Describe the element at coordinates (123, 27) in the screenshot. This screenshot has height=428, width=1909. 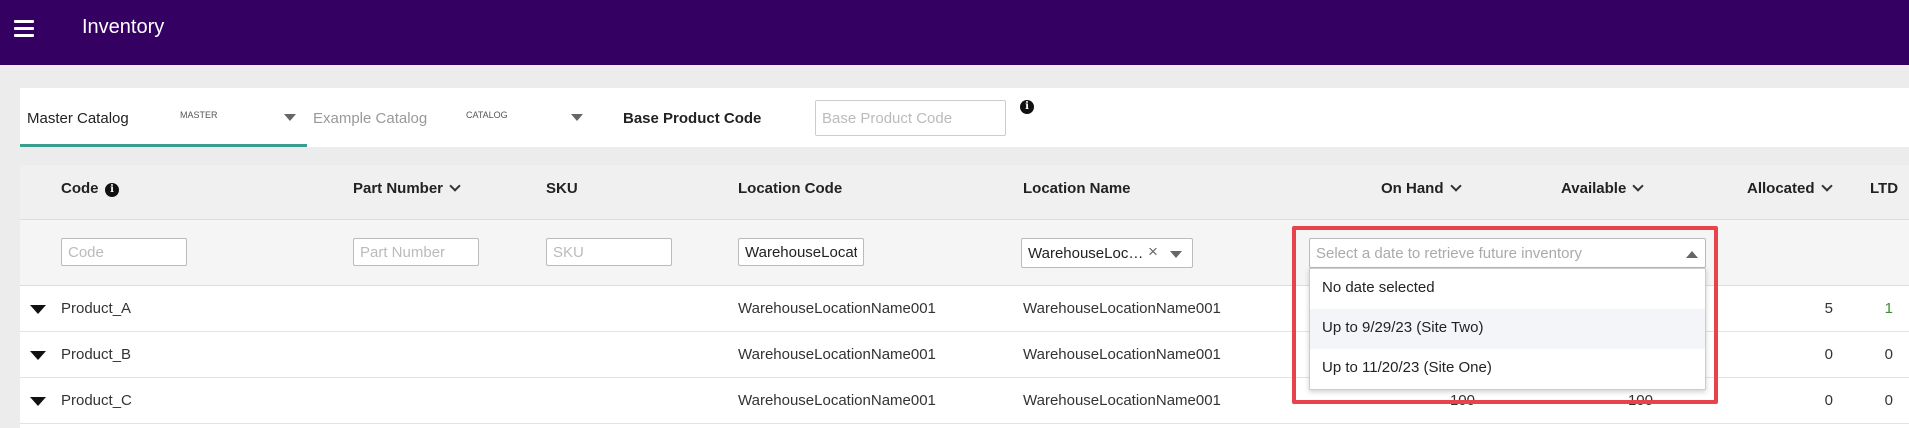
I see `page-title: Inventory` at that location.